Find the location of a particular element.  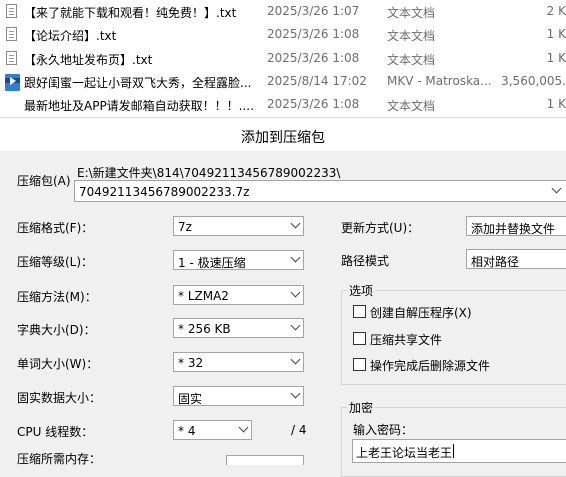

level-label: 压缩等级(L)： is located at coordinates (55, 262).